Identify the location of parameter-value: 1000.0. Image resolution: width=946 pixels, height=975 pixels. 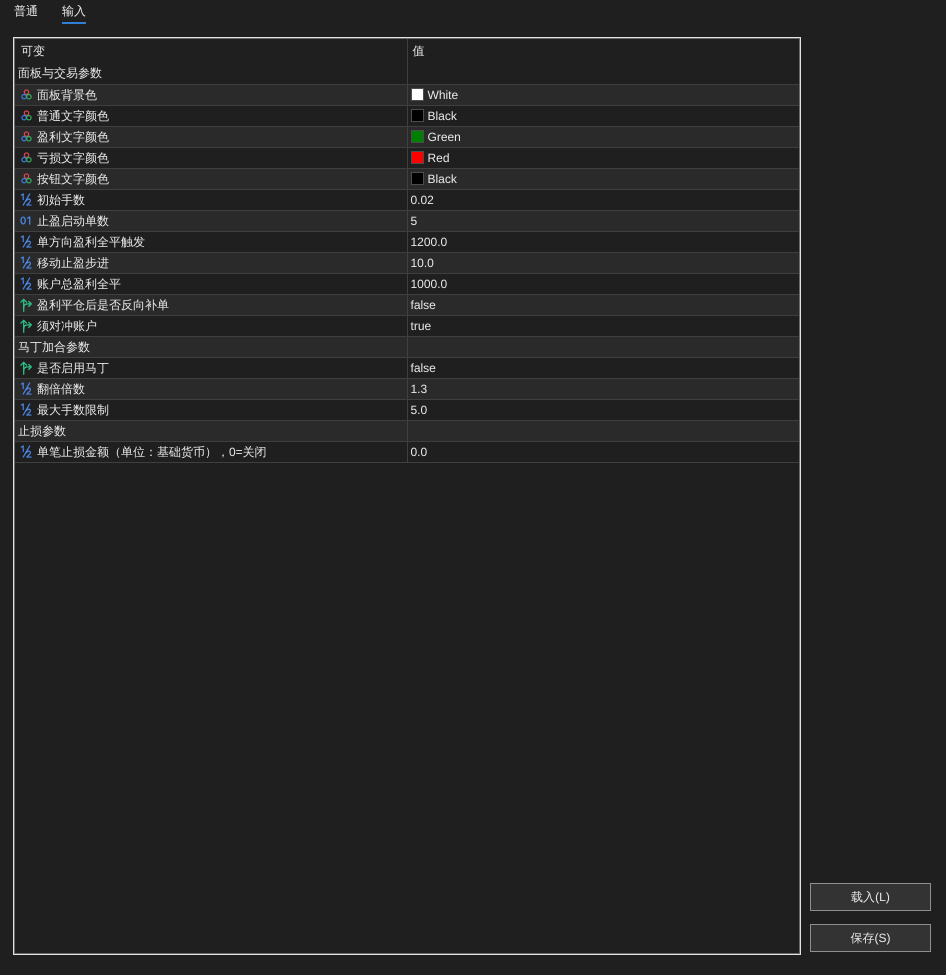
(429, 284).